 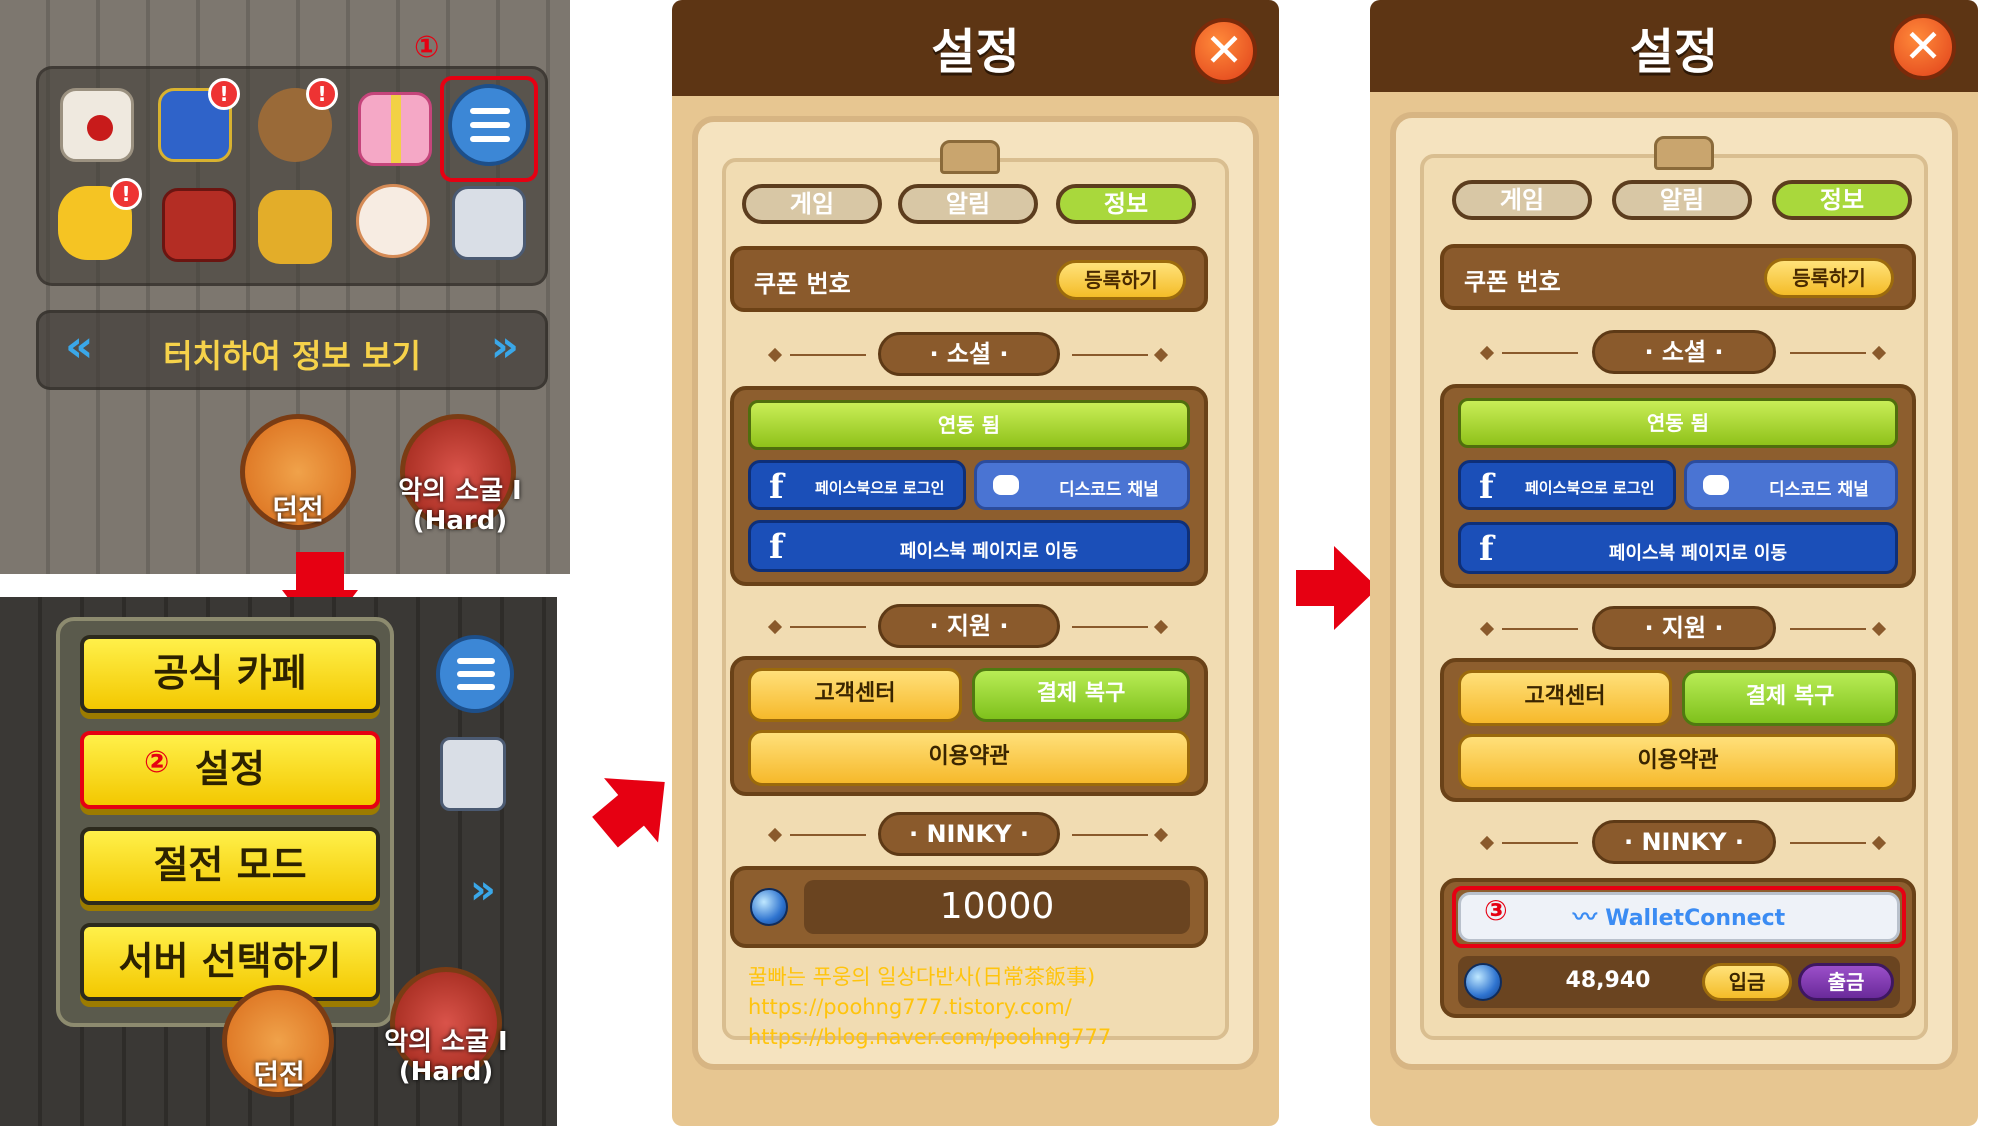 What do you see at coordinates (1316, 588) in the screenshot?
I see `arrow-right-stem` at bounding box center [1316, 588].